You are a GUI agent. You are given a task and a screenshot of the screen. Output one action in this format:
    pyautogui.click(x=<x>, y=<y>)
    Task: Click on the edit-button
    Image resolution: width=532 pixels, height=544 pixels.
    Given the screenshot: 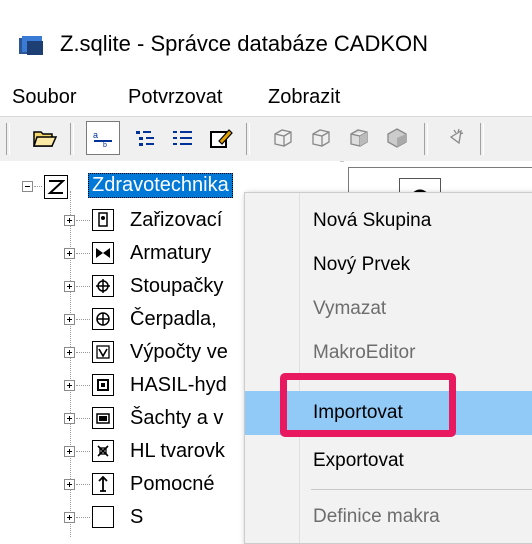 What is the action you would take?
    pyautogui.click(x=221, y=138)
    